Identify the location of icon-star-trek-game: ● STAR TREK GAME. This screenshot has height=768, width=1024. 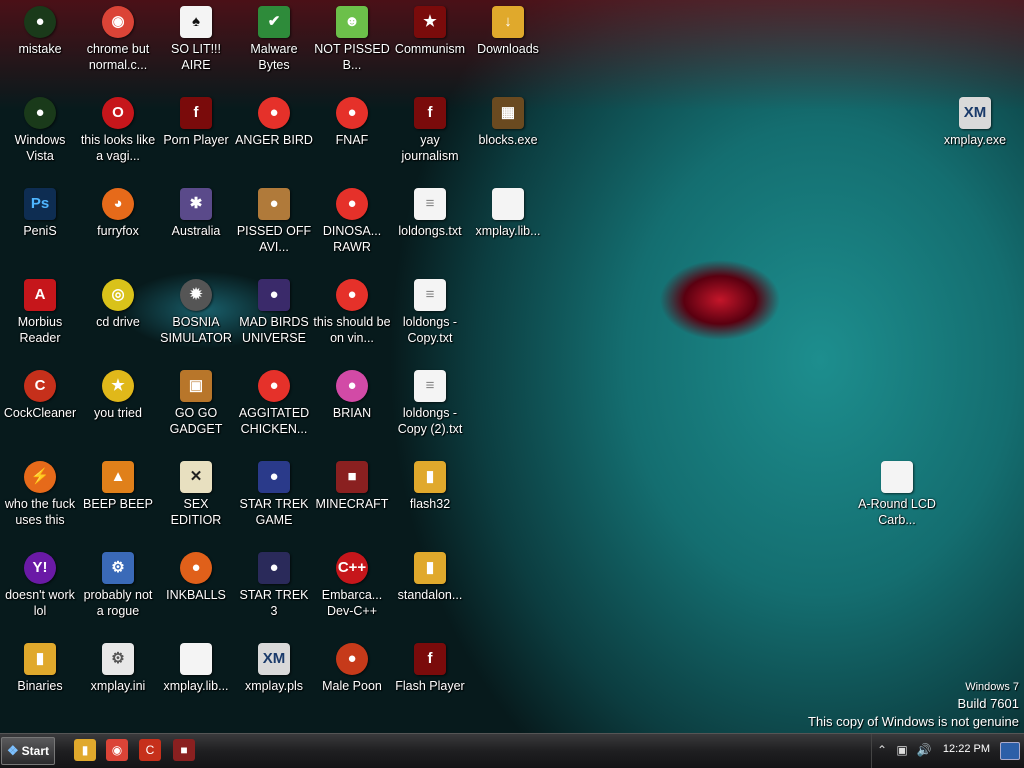
(274, 501).